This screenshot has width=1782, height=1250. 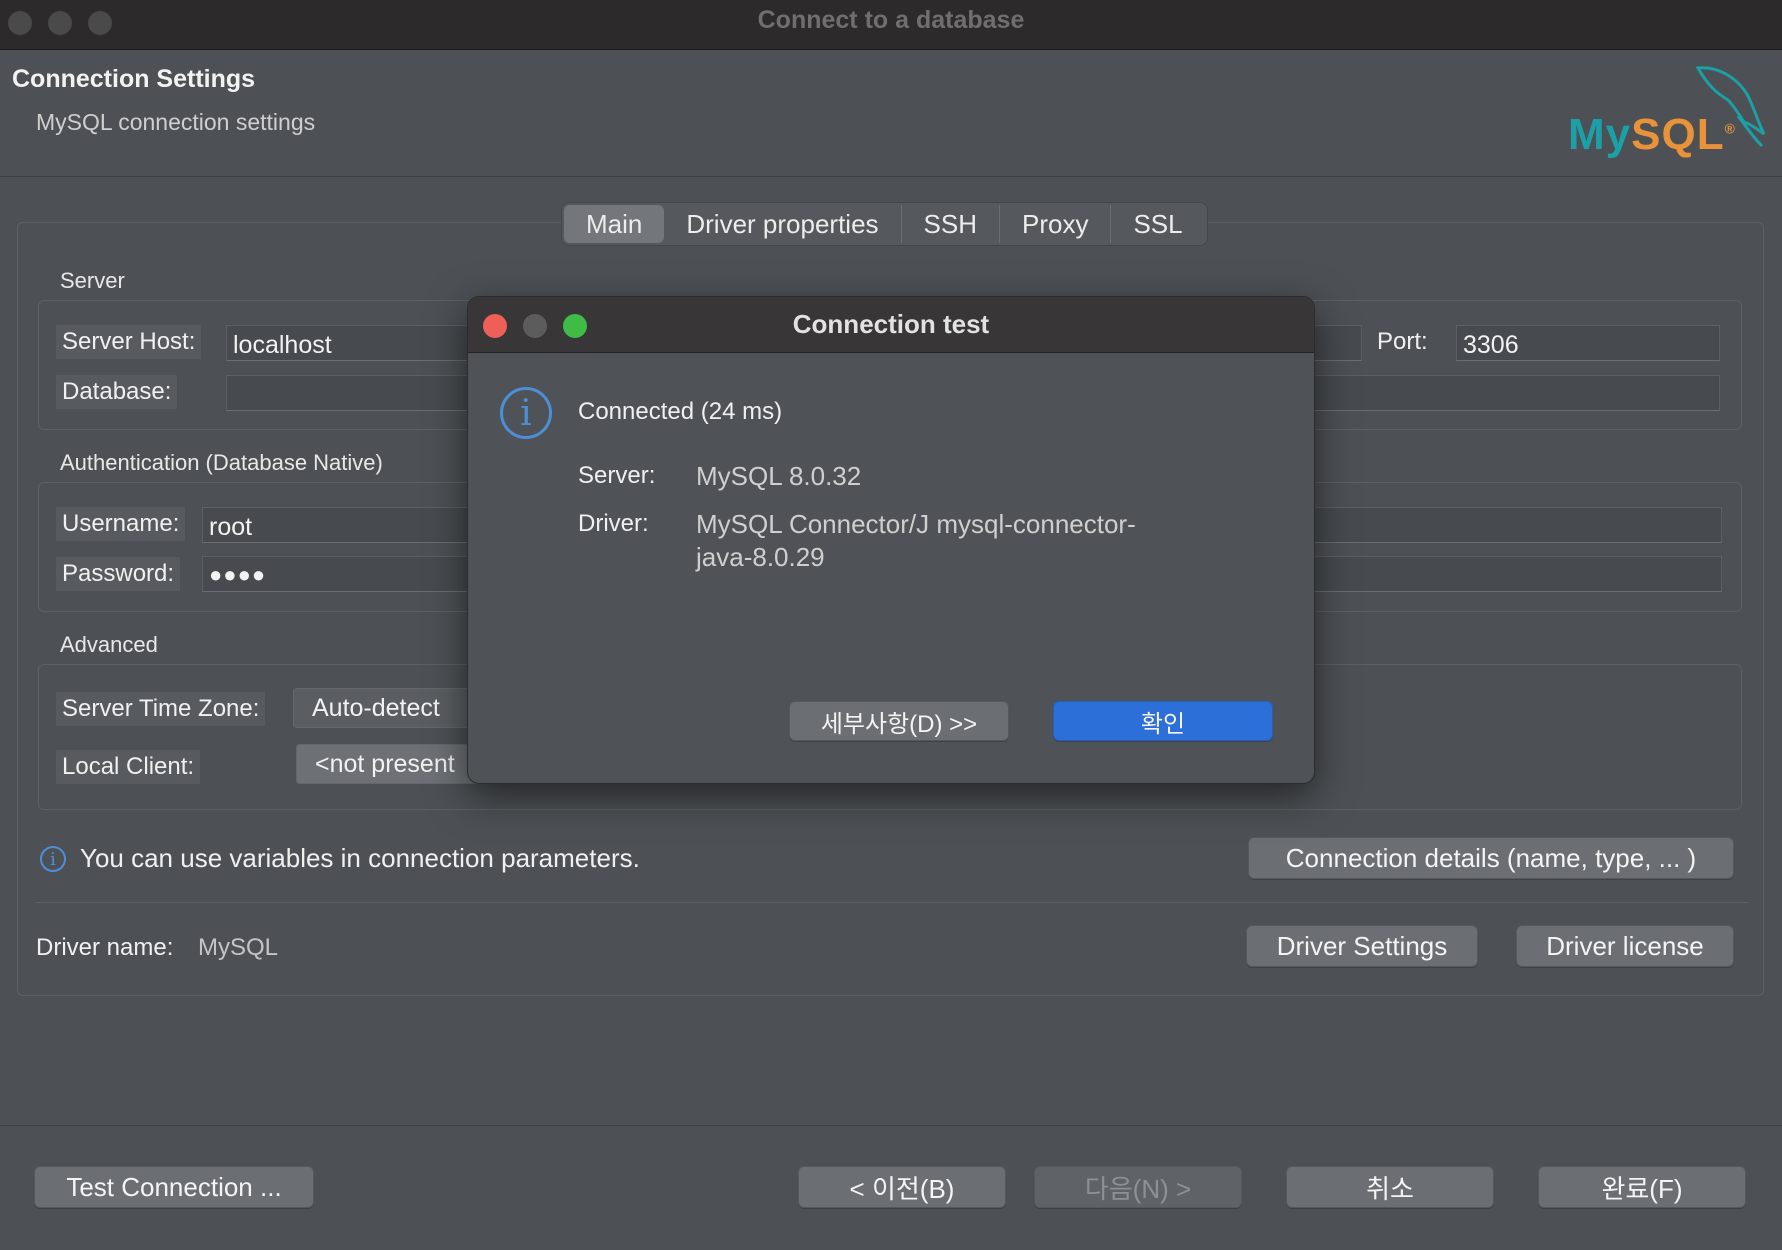 What do you see at coordinates (238, 947) in the screenshot?
I see `driver-name-value: MySQL` at bounding box center [238, 947].